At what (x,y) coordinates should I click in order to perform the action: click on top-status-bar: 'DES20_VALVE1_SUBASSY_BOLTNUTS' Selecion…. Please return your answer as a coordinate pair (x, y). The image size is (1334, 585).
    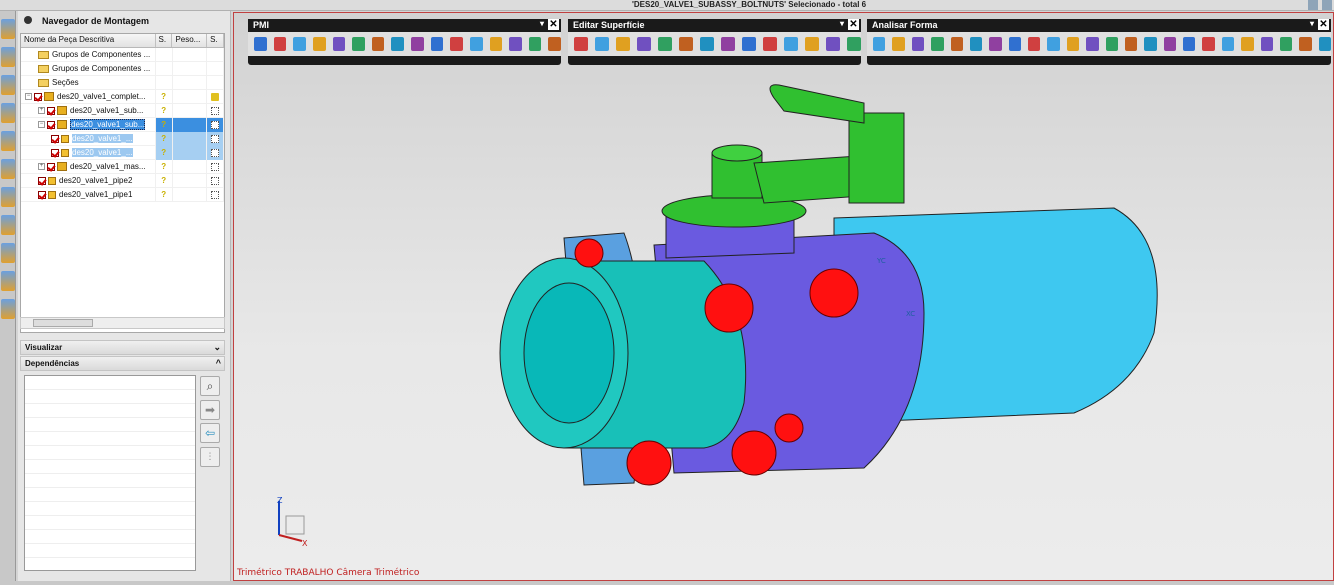
    Looking at the image, I should click on (667, 5).